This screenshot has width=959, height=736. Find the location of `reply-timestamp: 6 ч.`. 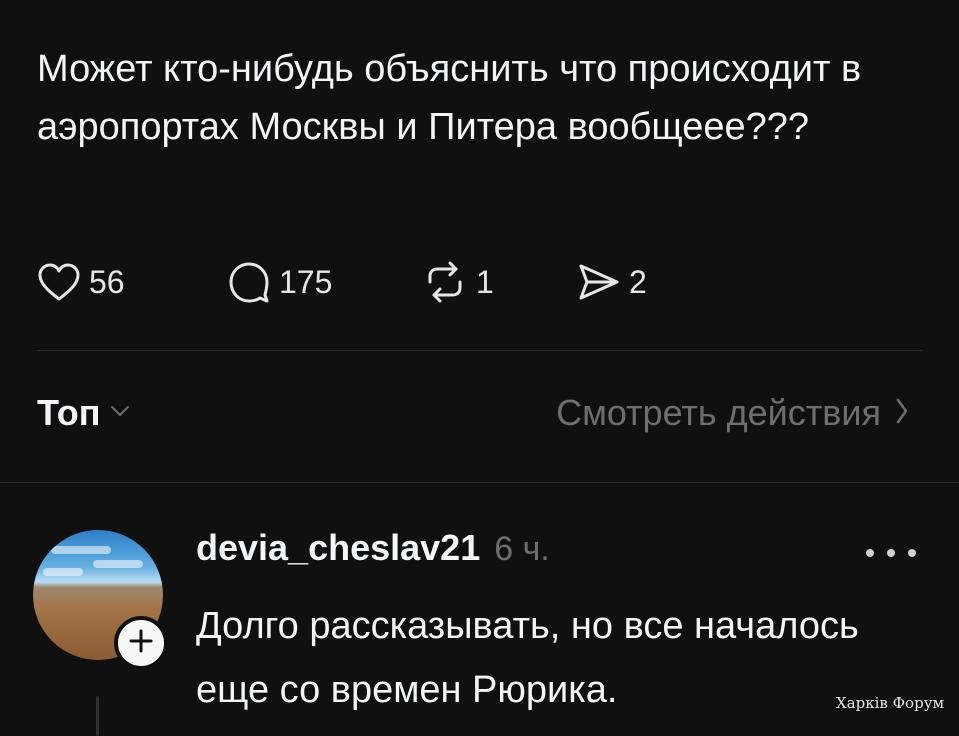

reply-timestamp: 6 ч. is located at coordinates (522, 549).